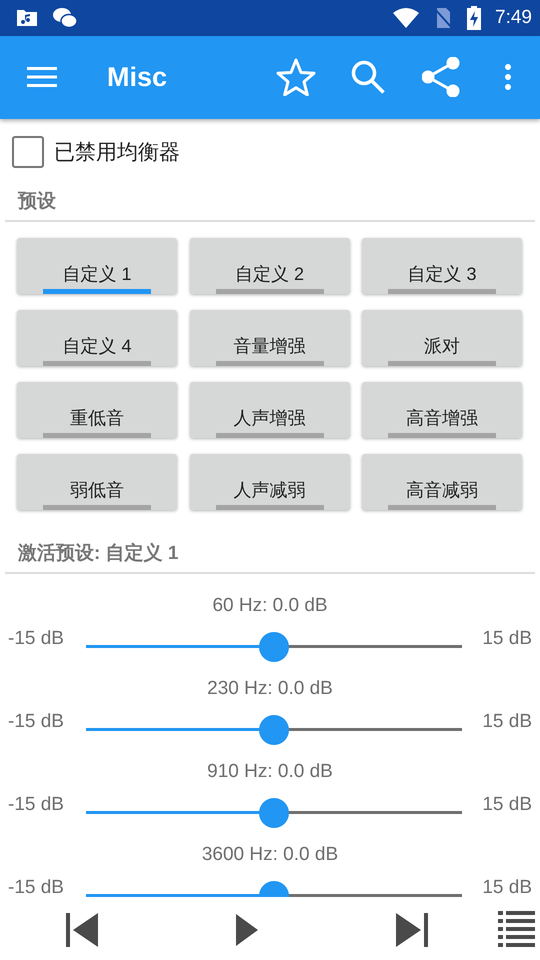 The width and height of the screenshot is (540, 960). What do you see at coordinates (137, 77) in the screenshot?
I see `app-title: Misc` at bounding box center [137, 77].